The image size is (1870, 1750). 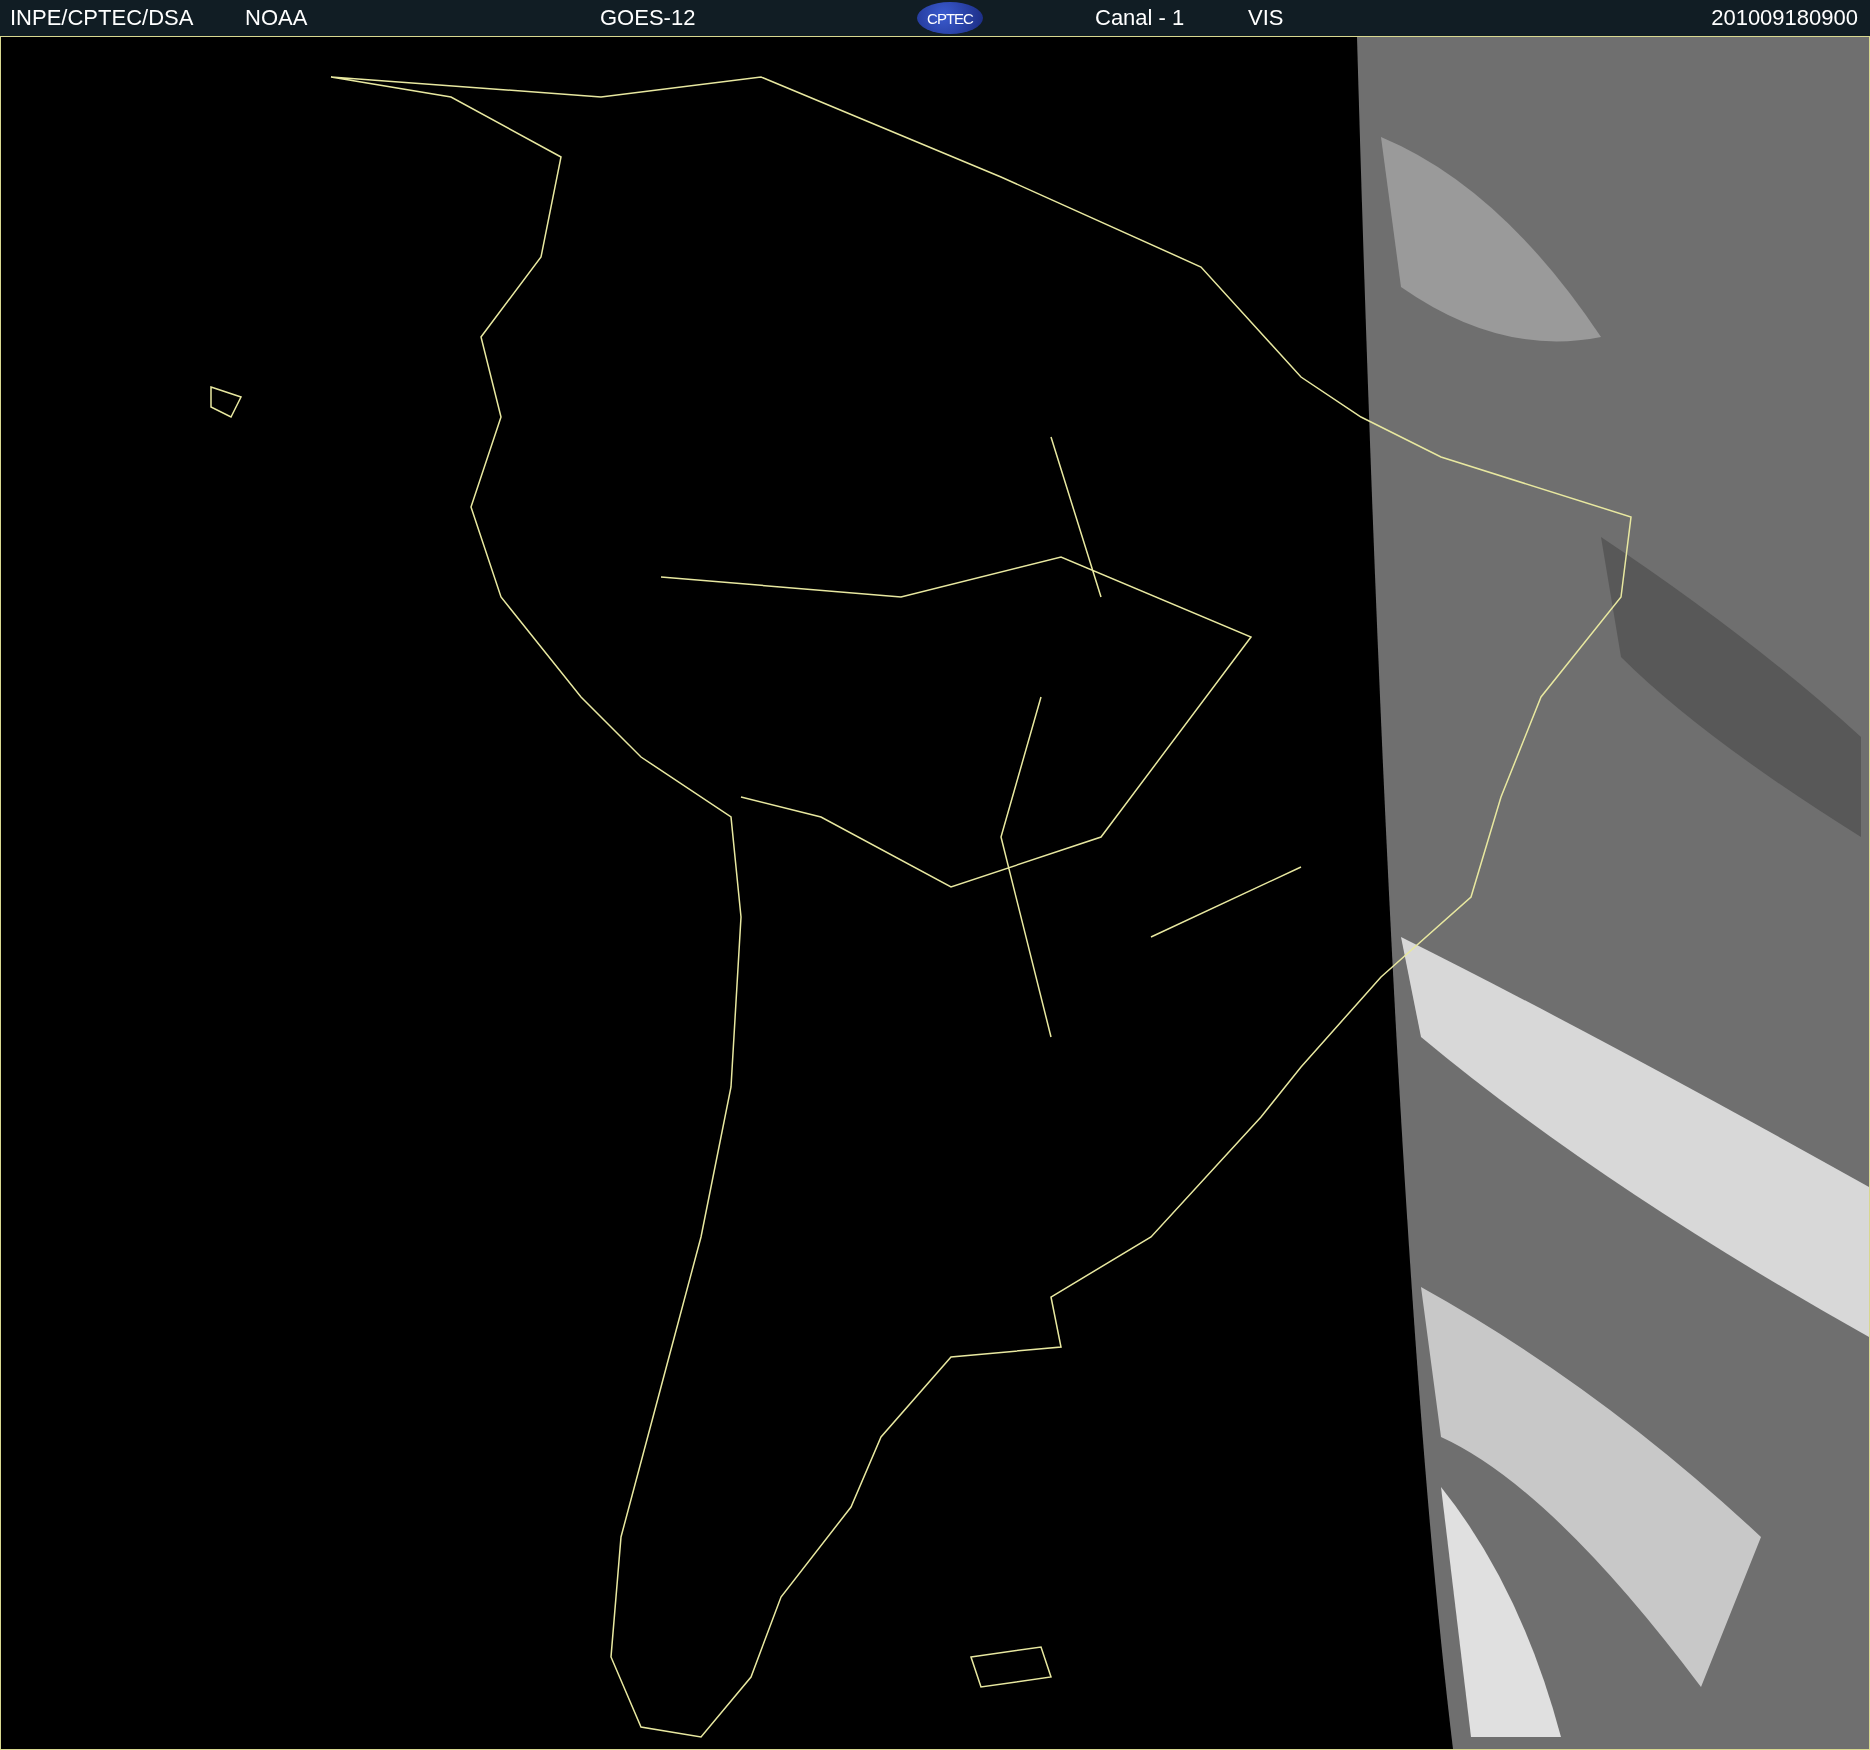 I want to click on band-label: VIS, so click(x=1265, y=18).